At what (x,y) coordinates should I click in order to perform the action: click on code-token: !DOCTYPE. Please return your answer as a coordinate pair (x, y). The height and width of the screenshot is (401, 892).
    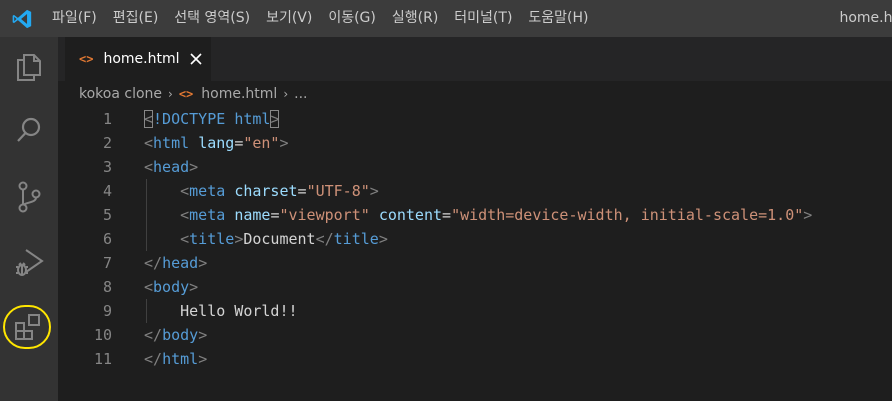
    Looking at the image, I should click on (194, 119).